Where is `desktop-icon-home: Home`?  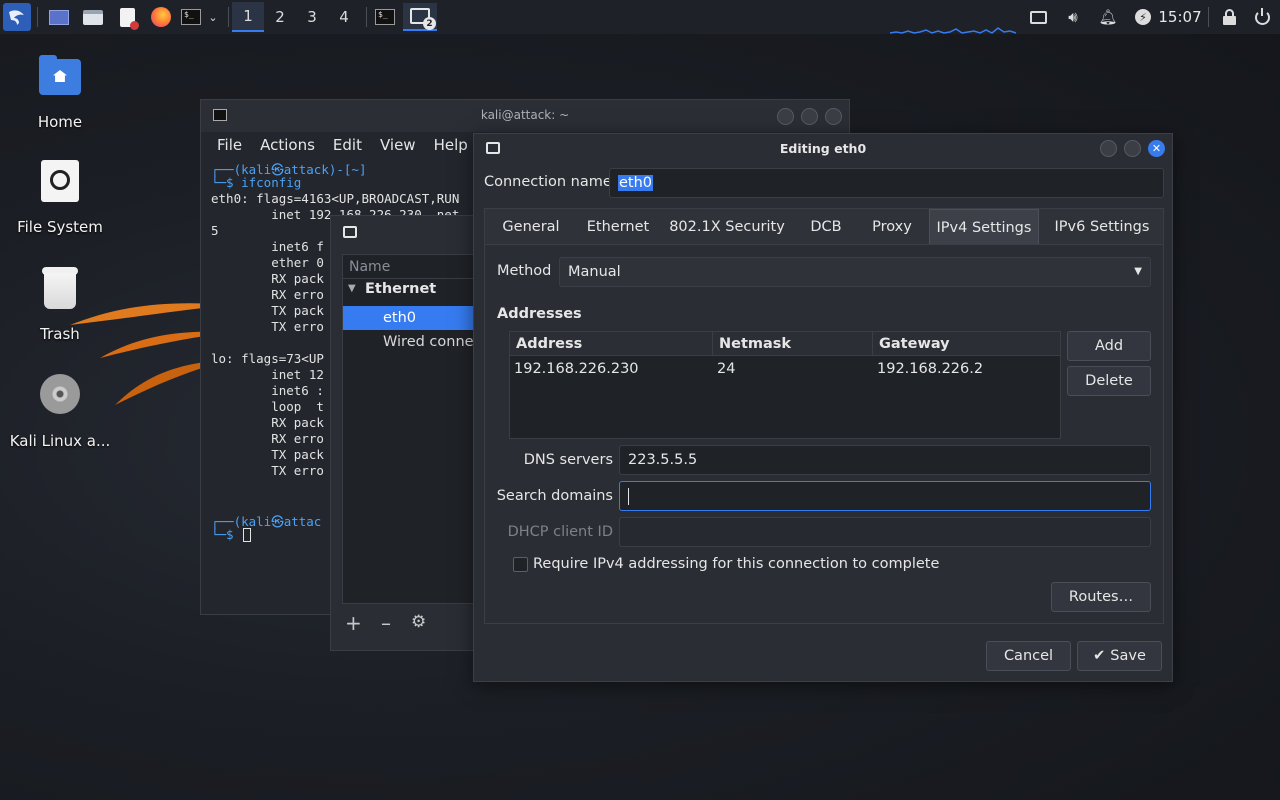 desktop-icon-home: Home is located at coordinates (60, 93).